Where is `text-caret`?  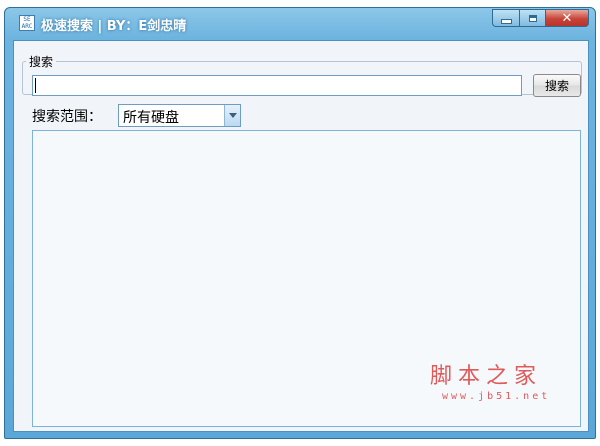 text-caret is located at coordinates (35, 85).